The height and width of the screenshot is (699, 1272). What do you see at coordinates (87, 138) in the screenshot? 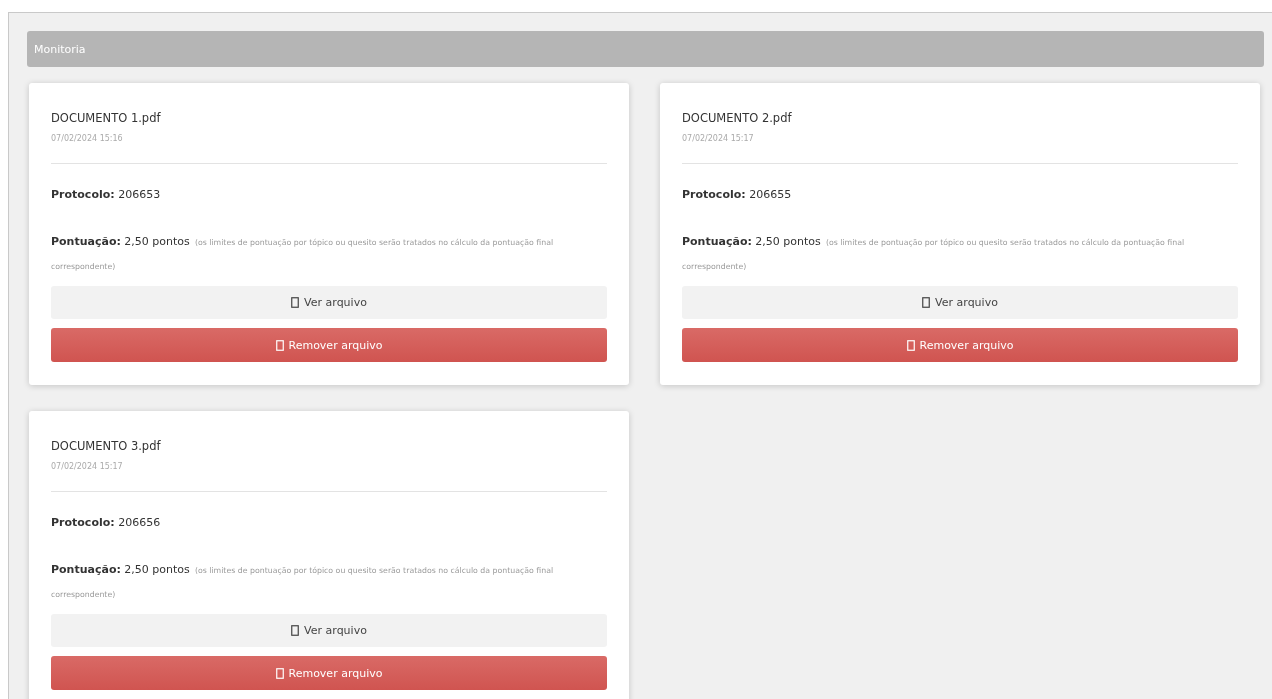
I see `upload-date: 07/02/2024 15:16` at bounding box center [87, 138].